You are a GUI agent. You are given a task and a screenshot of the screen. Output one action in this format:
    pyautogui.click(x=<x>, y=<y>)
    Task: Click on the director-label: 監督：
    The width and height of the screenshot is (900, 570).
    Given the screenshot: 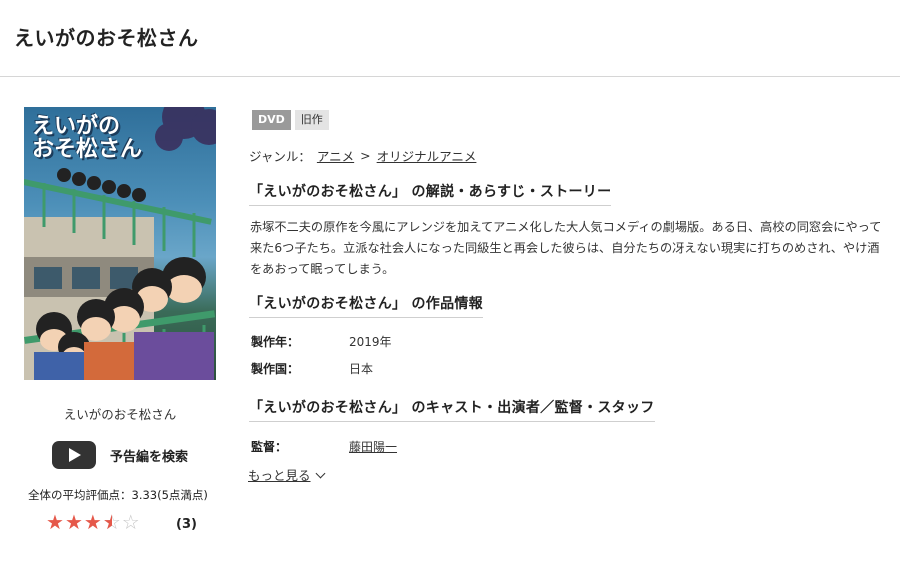 What is the action you would take?
    pyautogui.click(x=269, y=447)
    